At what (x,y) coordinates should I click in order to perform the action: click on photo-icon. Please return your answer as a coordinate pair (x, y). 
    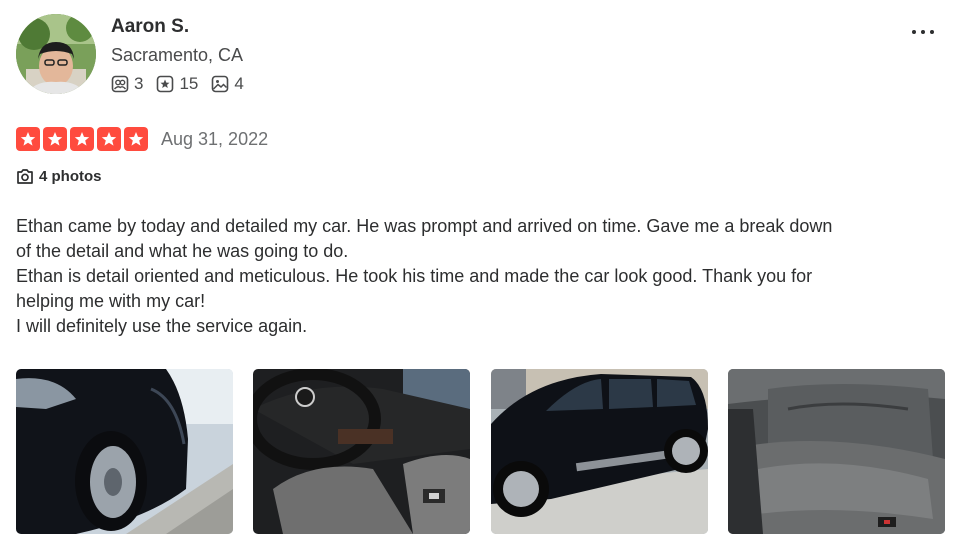
    Looking at the image, I should click on (220, 84).